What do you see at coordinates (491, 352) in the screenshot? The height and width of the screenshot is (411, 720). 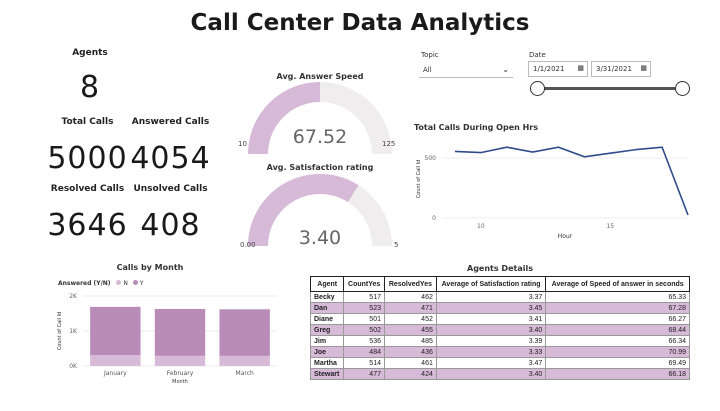 I see `table-cell: 3.33` at bounding box center [491, 352].